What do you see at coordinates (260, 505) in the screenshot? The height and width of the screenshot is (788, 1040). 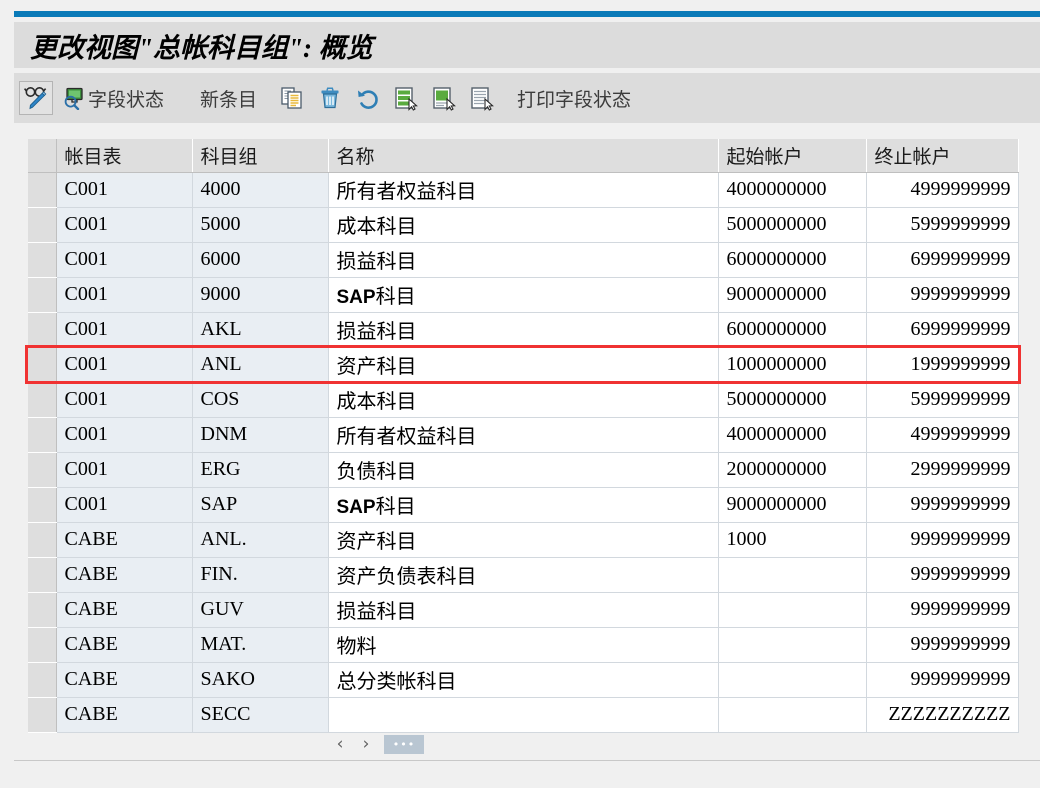 I see `cell-account-group: SAP` at bounding box center [260, 505].